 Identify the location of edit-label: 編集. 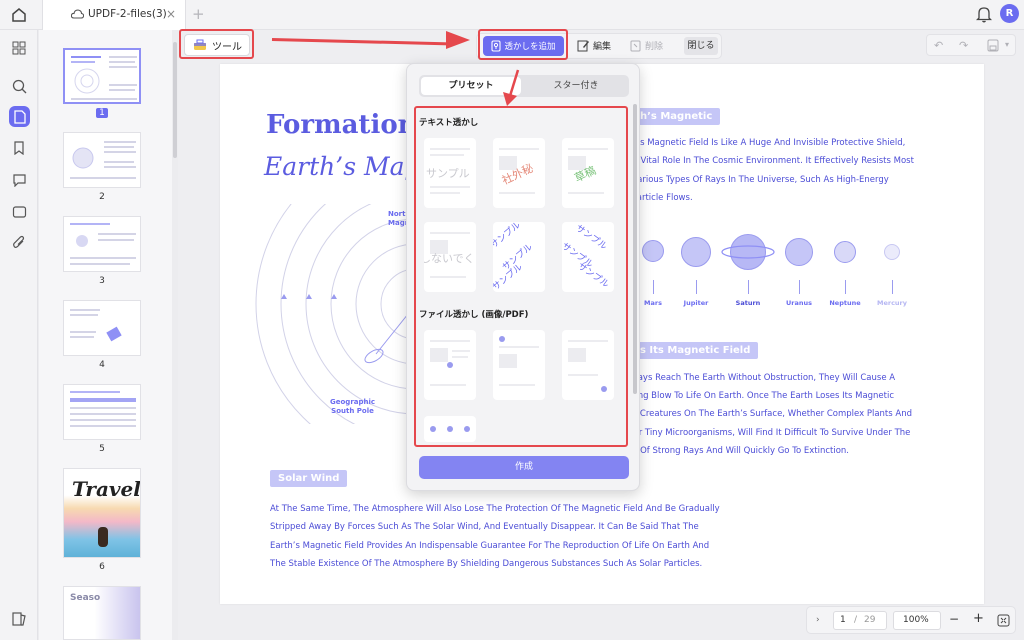
(602, 47).